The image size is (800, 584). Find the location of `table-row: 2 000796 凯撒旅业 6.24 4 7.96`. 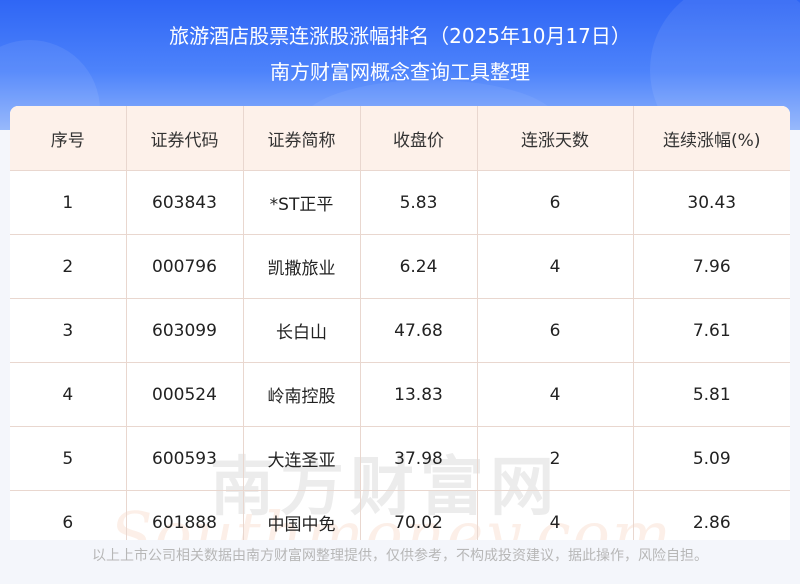

table-row: 2 000796 凯撒旅业 6.24 4 7.96 is located at coordinates (400, 266).